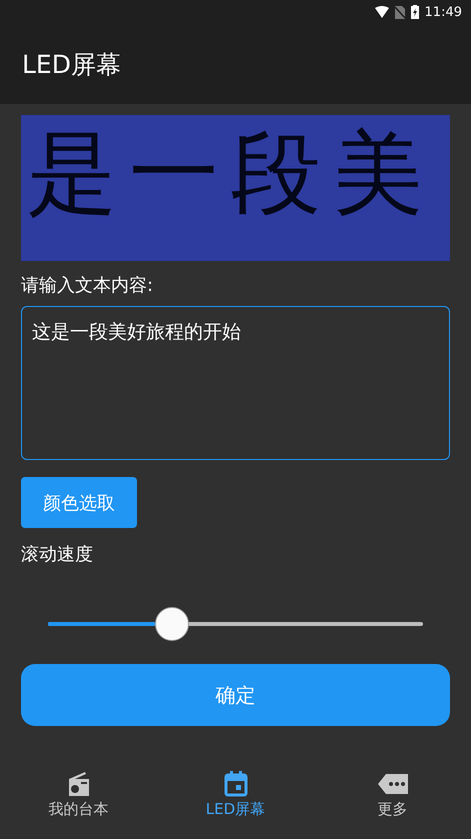 The height and width of the screenshot is (839, 471). Describe the element at coordinates (87, 285) in the screenshot. I see `input-label: 请输入文本内容:` at that location.